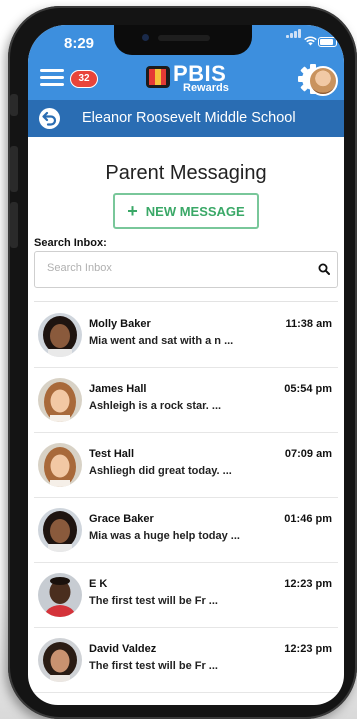 The height and width of the screenshot is (719, 357). Describe the element at coordinates (188, 78) in the screenshot. I see `pbis-rewards-logo: PBIS Rewards` at that location.